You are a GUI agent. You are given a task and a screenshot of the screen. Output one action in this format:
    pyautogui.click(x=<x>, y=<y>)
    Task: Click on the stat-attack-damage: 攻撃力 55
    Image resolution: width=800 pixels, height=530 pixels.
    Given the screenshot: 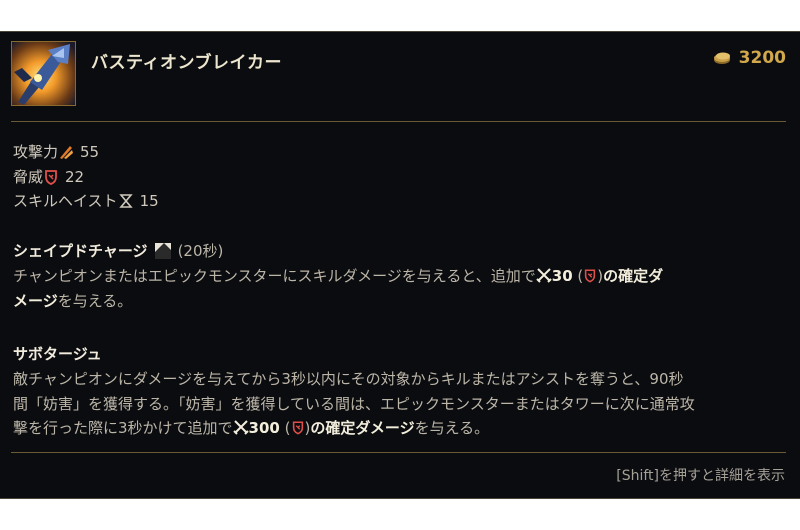 What is the action you would take?
    pyautogui.click(x=86, y=152)
    